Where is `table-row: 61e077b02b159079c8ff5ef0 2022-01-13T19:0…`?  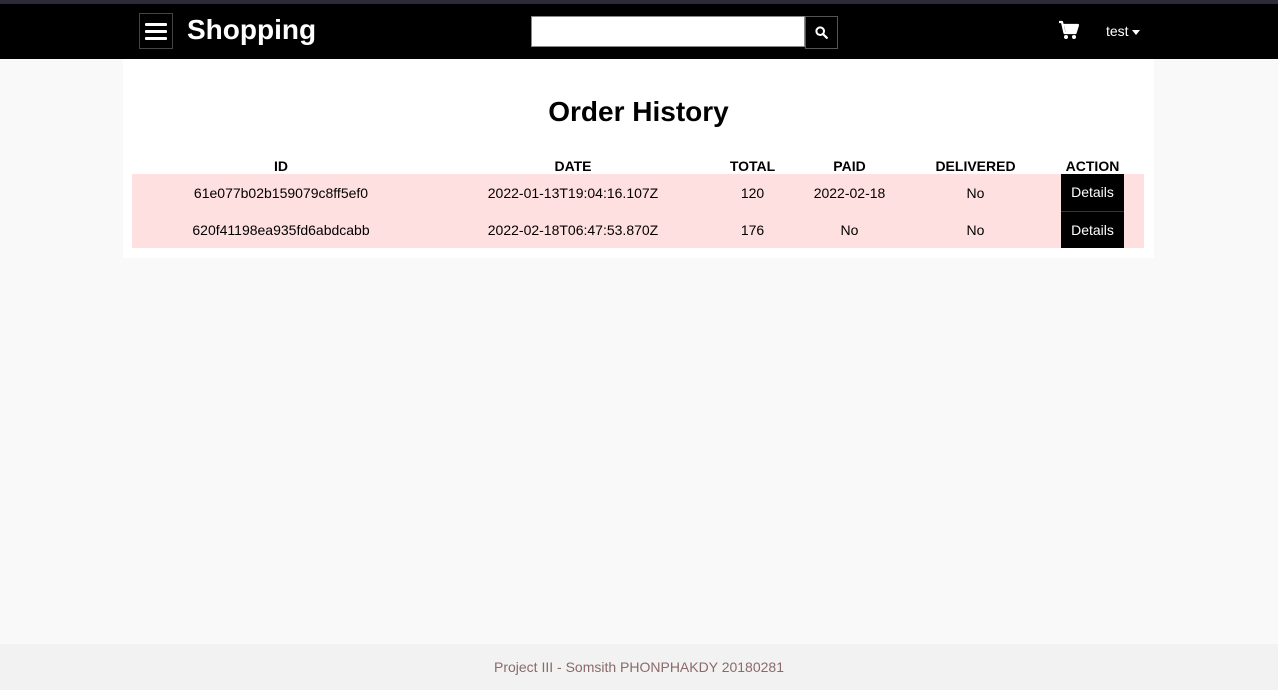 table-row: 61e077b02b159079c8ff5ef0 2022-01-13T19:0… is located at coordinates (638, 192).